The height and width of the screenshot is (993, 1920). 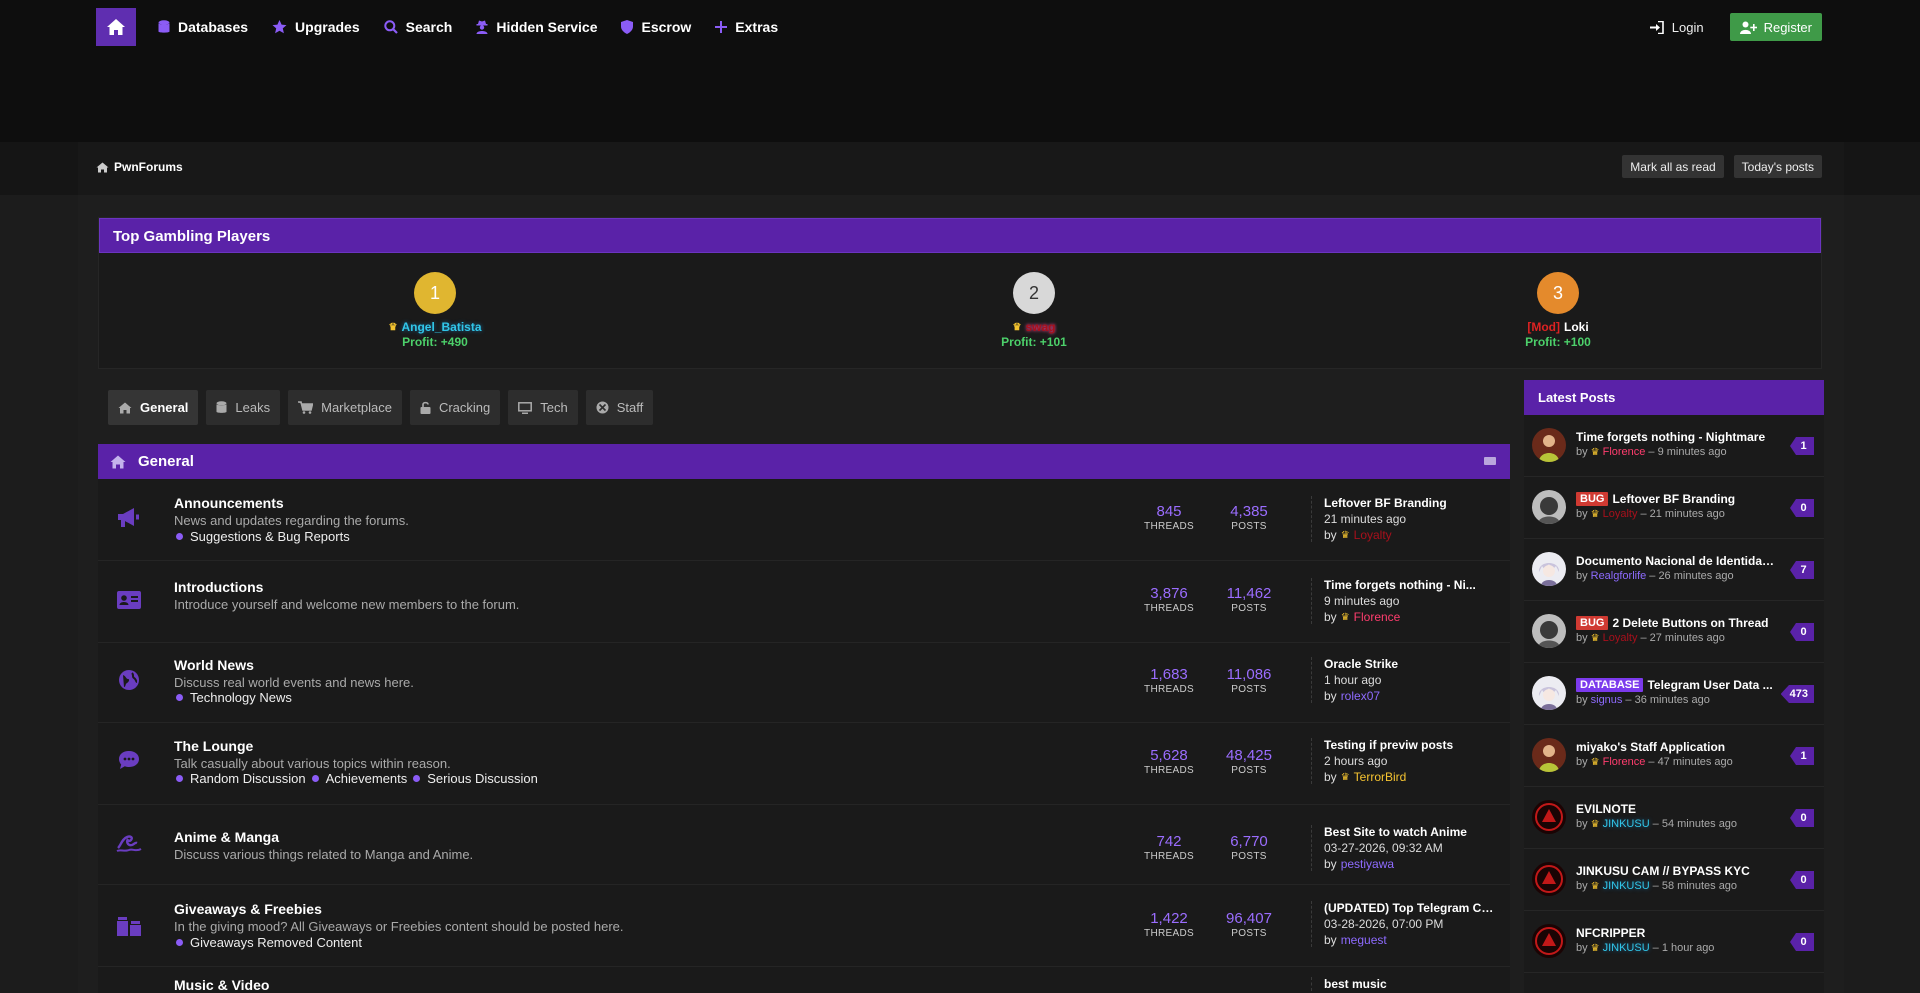 What do you see at coordinates (1690, 623) in the screenshot?
I see `post-title: 2 Delete Buttons on Thread` at bounding box center [1690, 623].